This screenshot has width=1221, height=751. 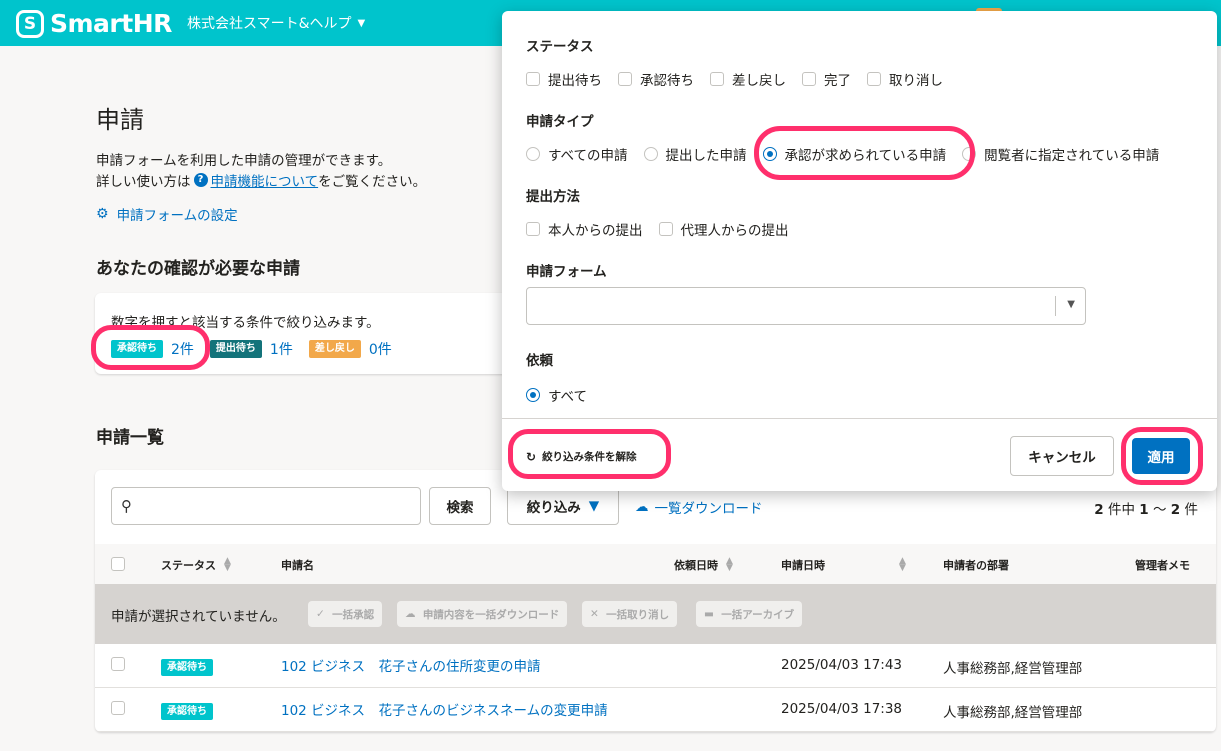 I want to click on form-group-title: 申請フォーム, so click(x=566, y=272).